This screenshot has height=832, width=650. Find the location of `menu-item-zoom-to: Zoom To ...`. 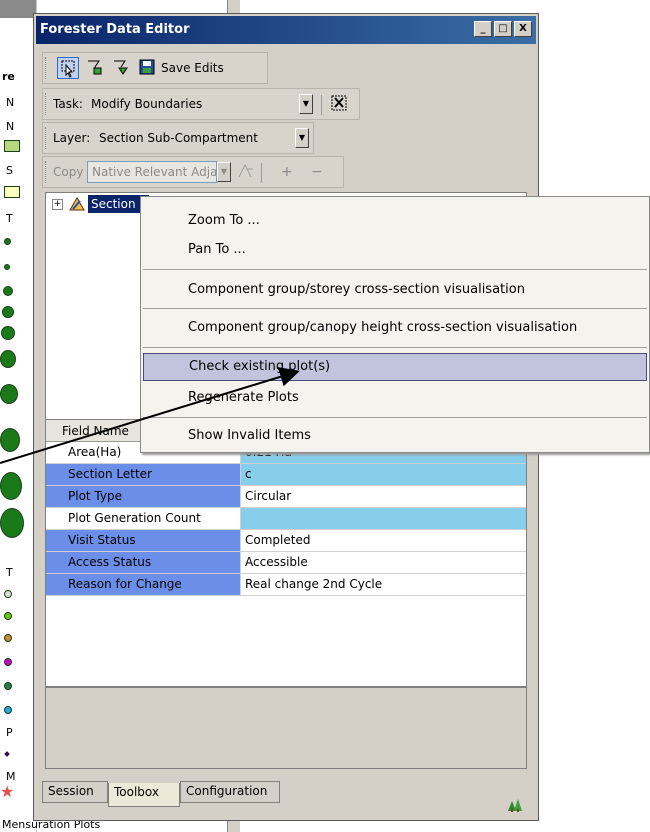

menu-item-zoom-to: Zoom To ... is located at coordinates (395, 221).